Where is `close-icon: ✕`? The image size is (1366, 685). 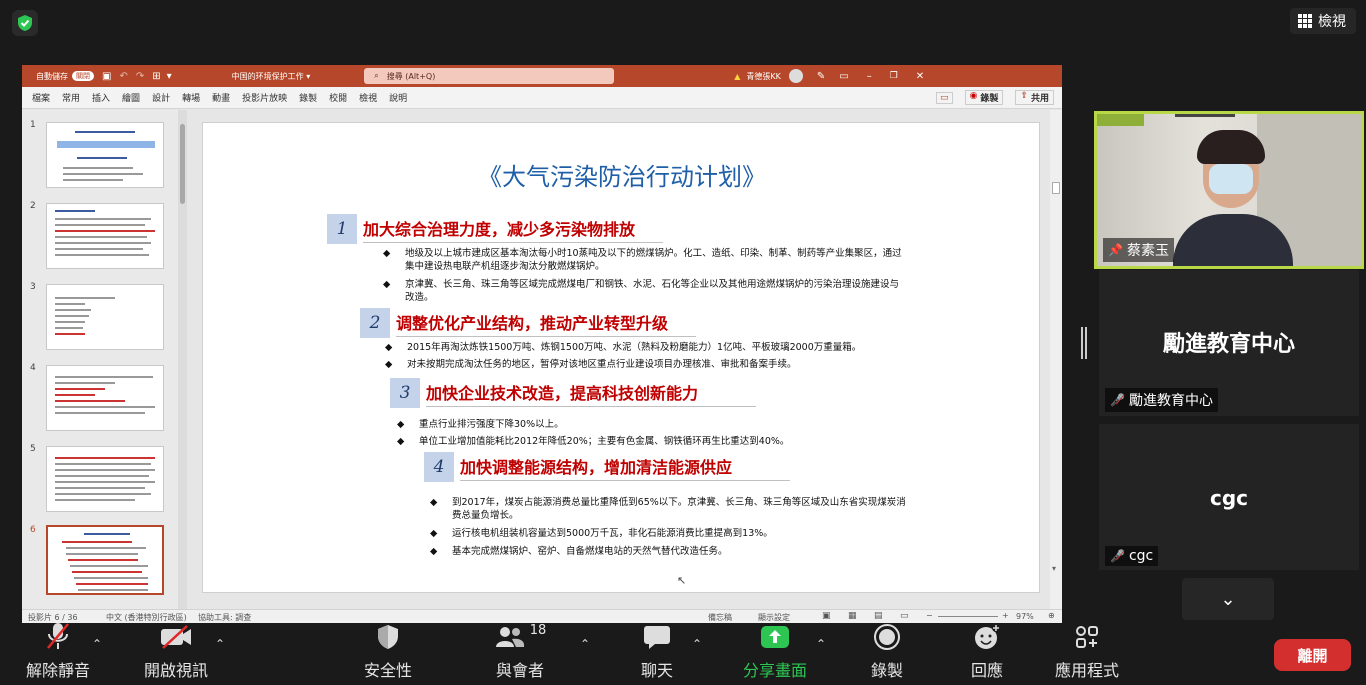 close-icon: ✕ is located at coordinates (920, 76).